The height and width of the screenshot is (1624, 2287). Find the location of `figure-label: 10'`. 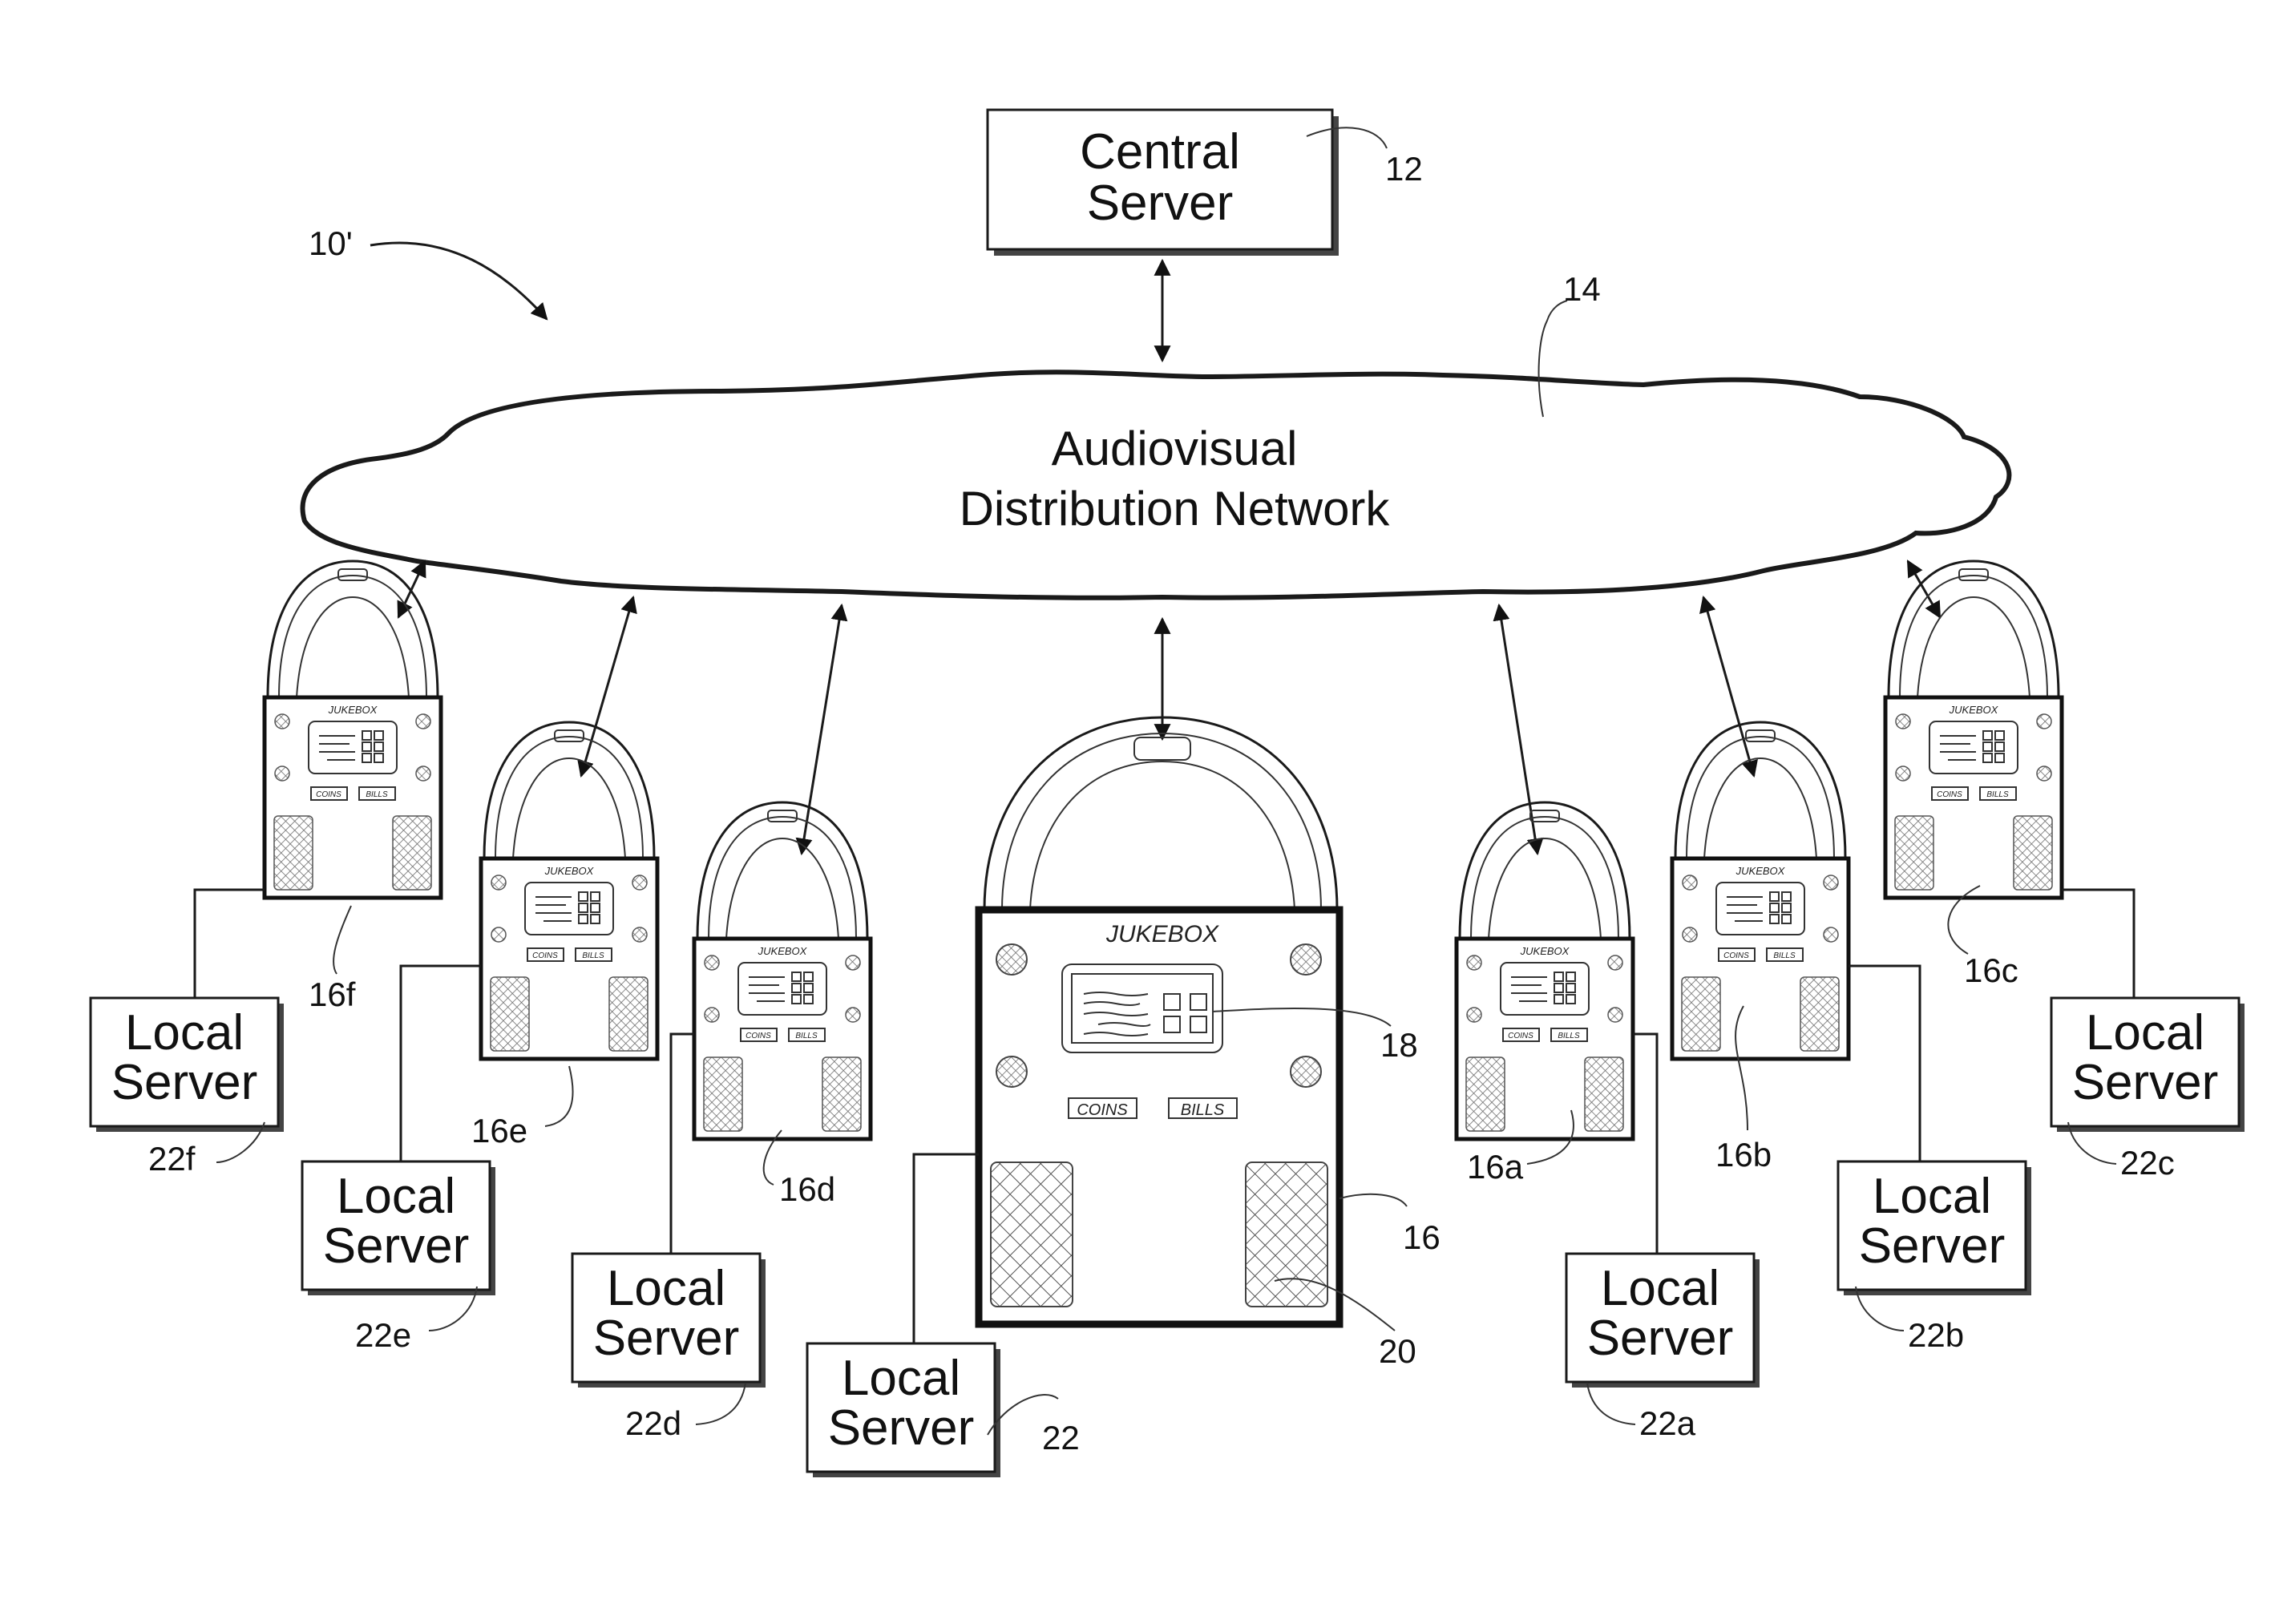

figure-label: 10' is located at coordinates (331, 243).